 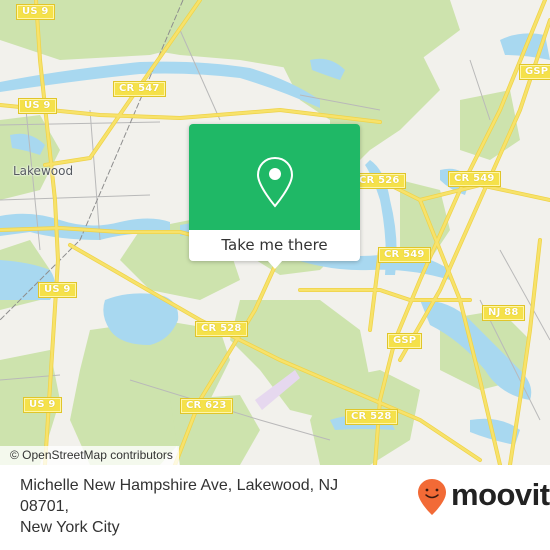 What do you see at coordinates (89, 455) in the screenshot?
I see `map-attribution: © OpenStreetMap contributors` at bounding box center [89, 455].